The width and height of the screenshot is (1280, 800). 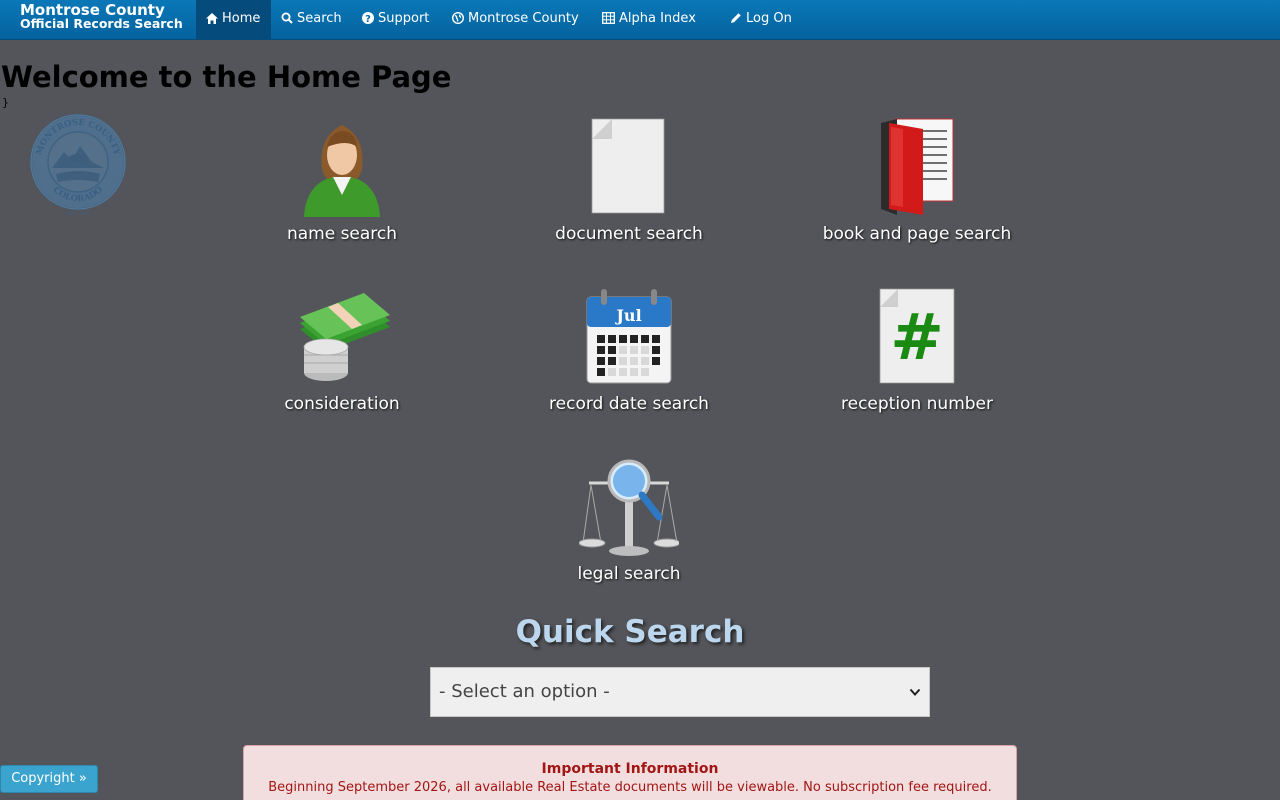 What do you see at coordinates (736, 18) in the screenshot?
I see `pencil-icon` at bounding box center [736, 18].